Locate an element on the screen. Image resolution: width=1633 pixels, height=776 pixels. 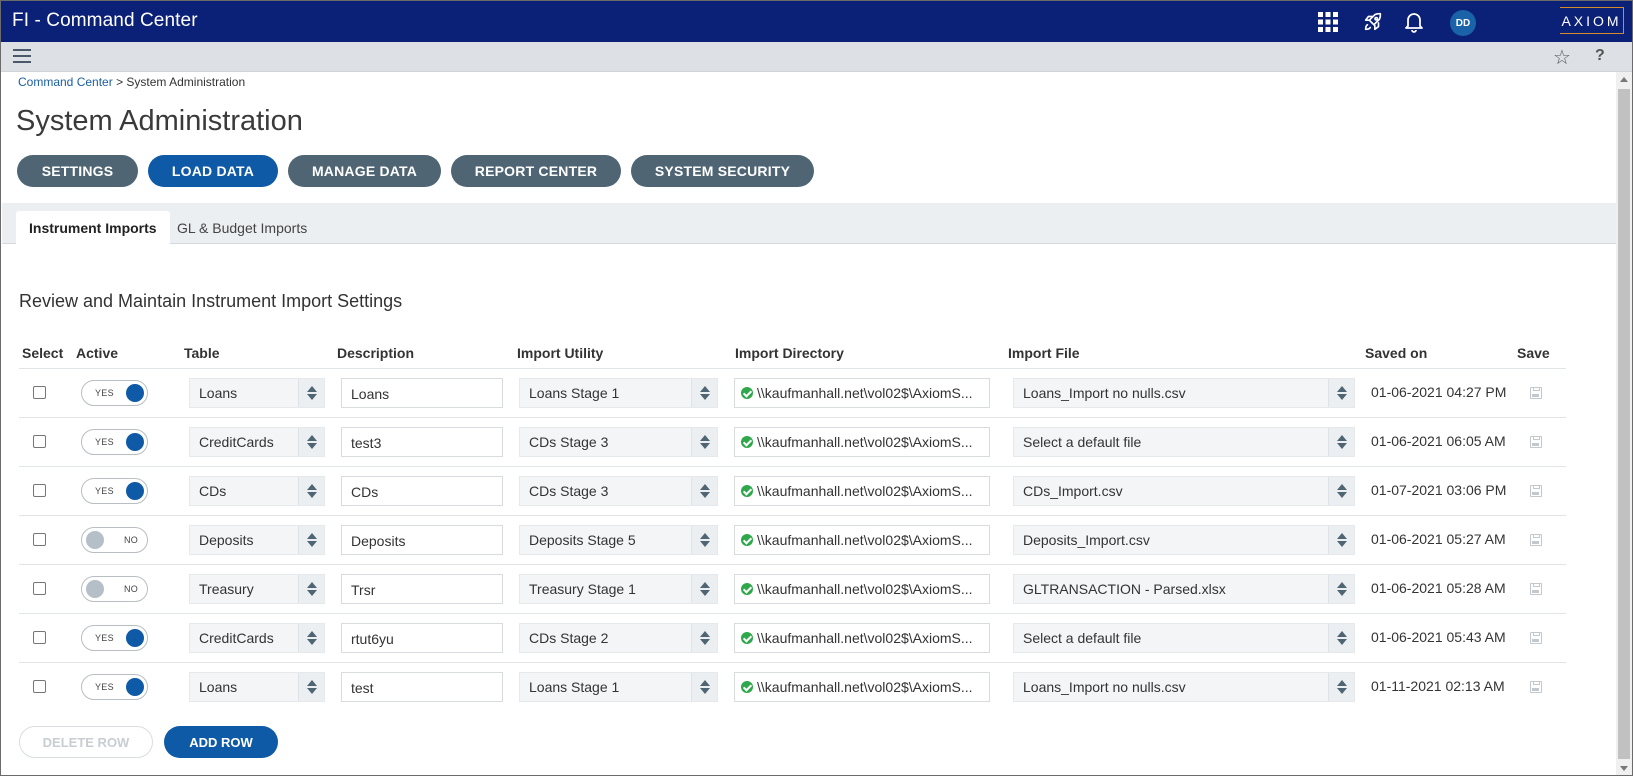
table-select-value: CreditCards is located at coordinates (236, 442).